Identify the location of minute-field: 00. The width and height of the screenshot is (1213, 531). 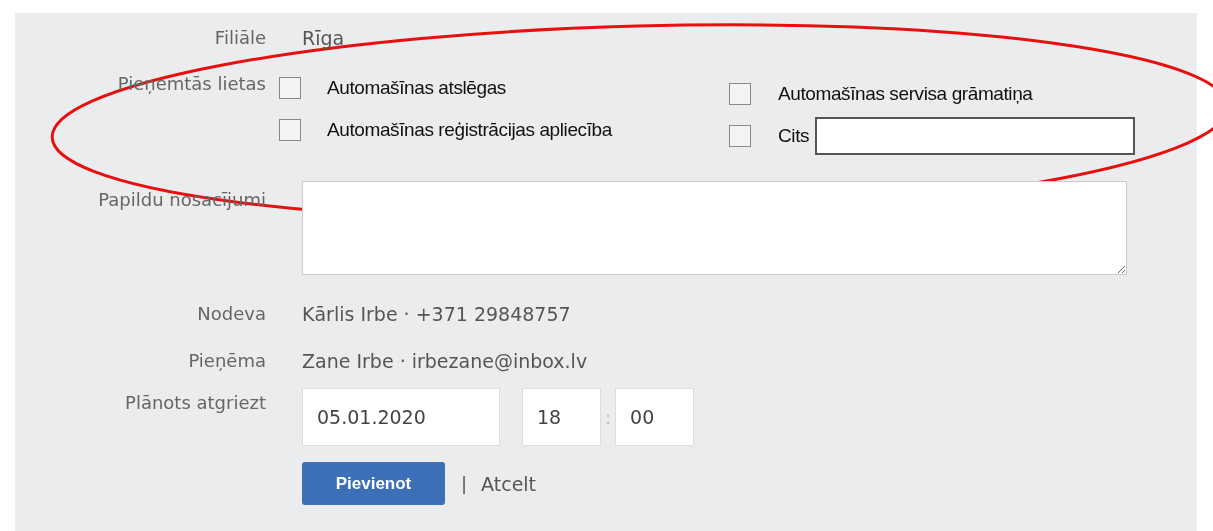
(655, 417).